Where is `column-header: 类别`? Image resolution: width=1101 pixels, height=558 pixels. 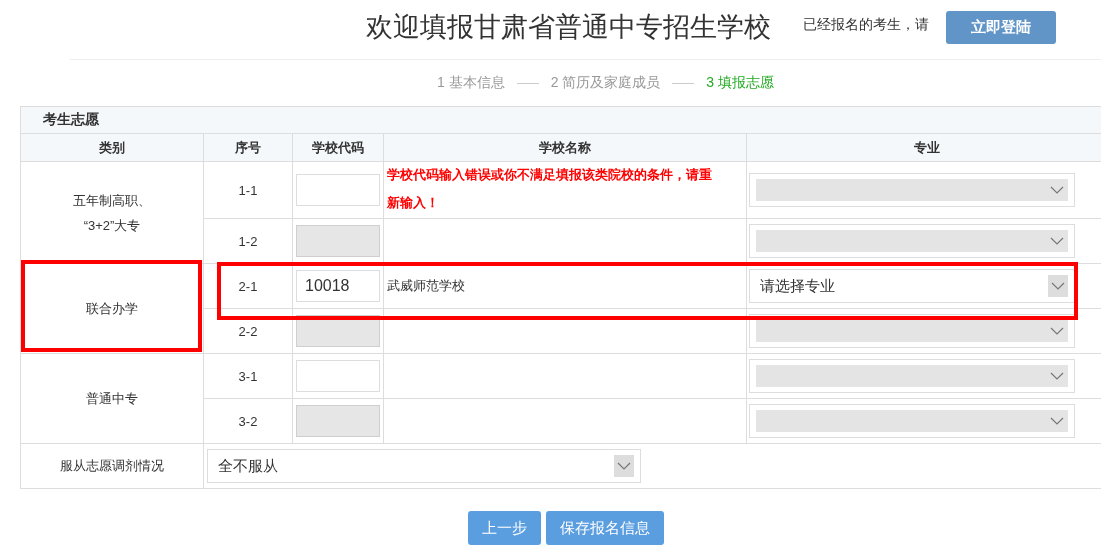 column-header: 类别 is located at coordinates (112, 147).